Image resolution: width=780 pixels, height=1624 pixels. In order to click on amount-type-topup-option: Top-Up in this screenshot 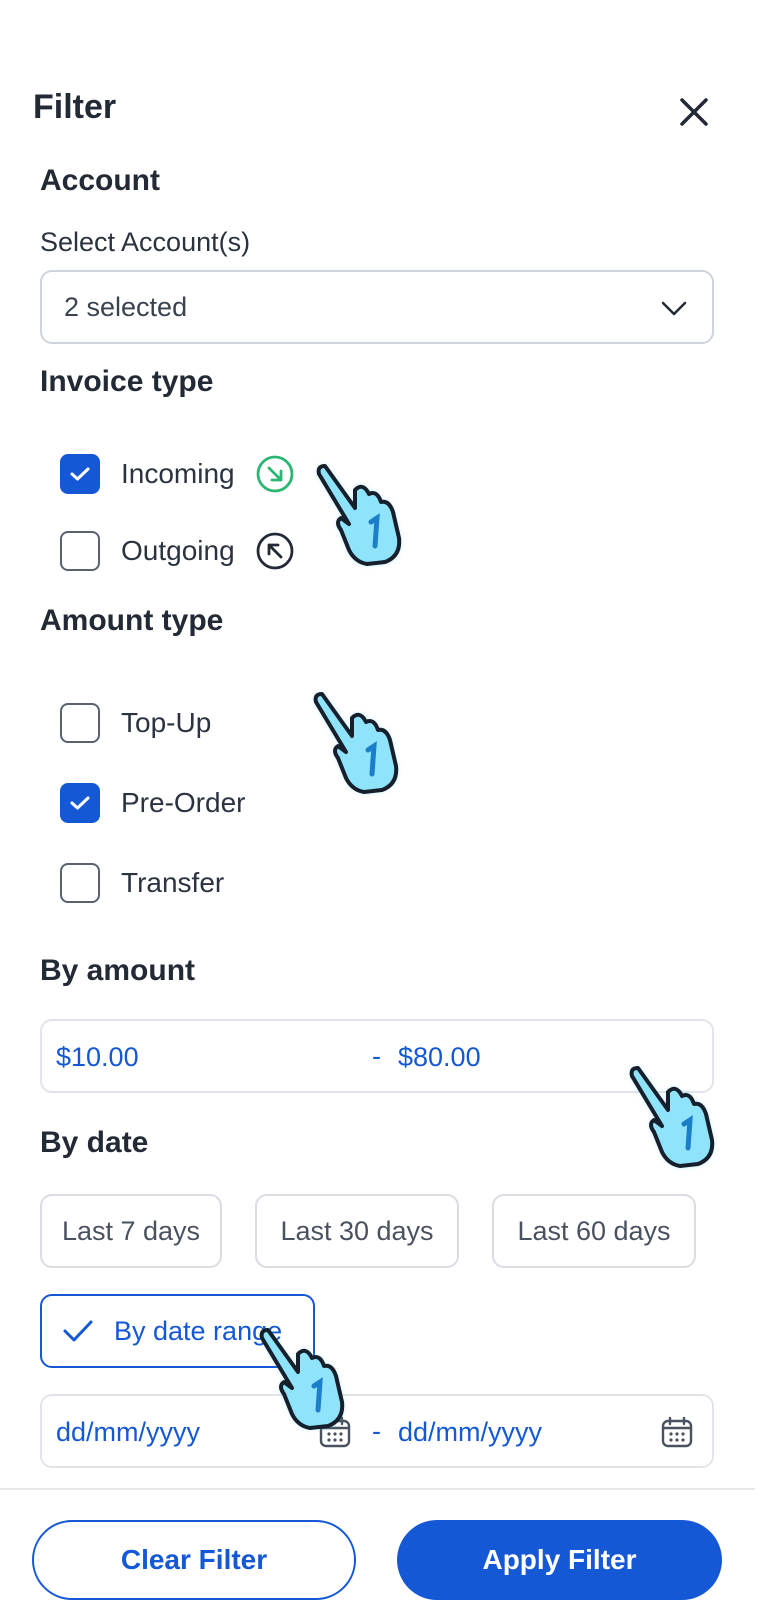, I will do `click(135, 723)`.